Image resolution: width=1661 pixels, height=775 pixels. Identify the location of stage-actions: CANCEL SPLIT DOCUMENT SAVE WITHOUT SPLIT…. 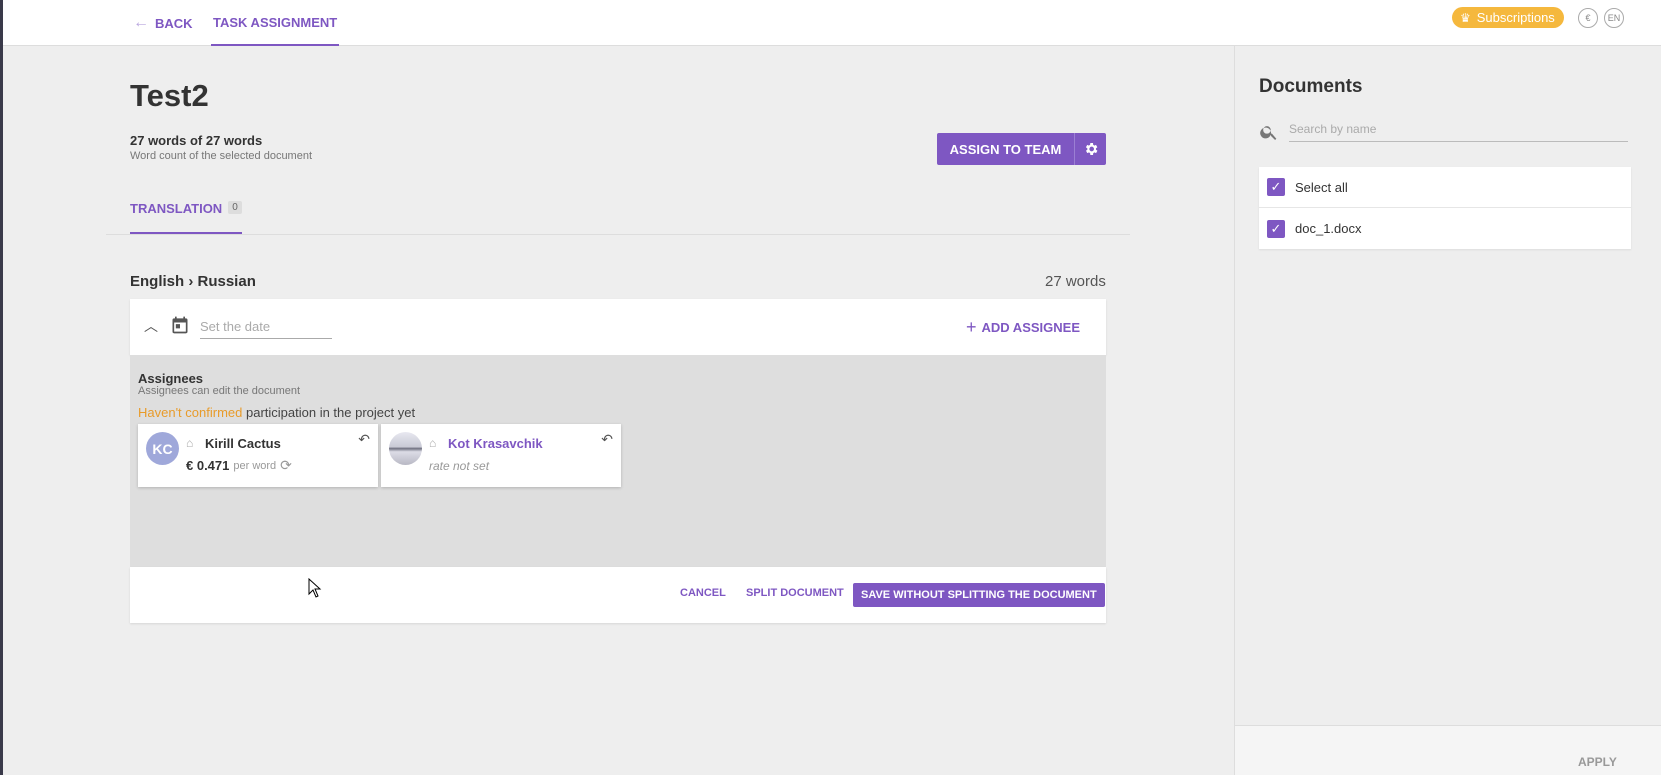
(618, 595).